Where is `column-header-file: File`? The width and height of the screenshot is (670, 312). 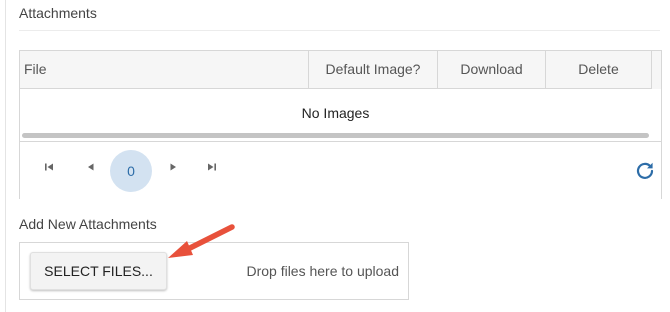
column-header-file: File is located at coordinates (164, 69).